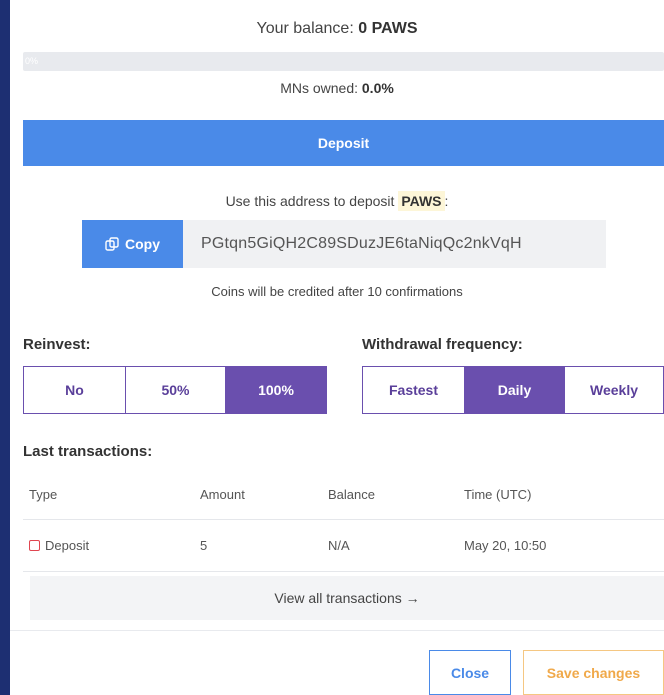 The width and height of the screenshot is (664, 695). I want to click on copy-label: Copy, so click(142, 244).